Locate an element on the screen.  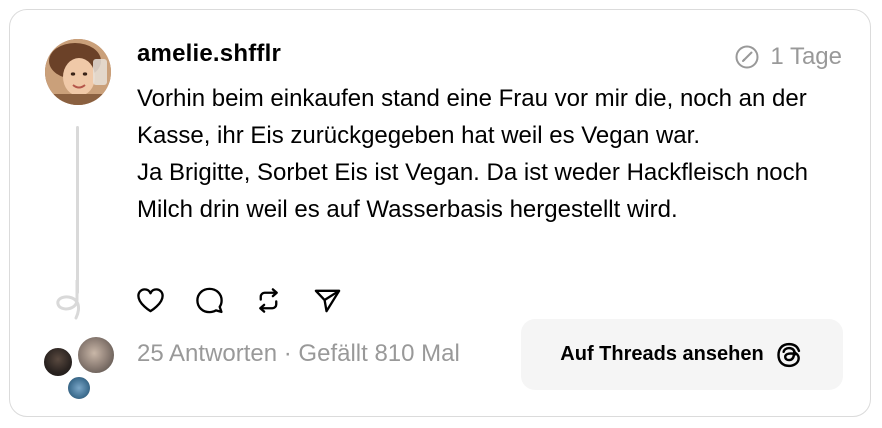
action-bar is located at coordinates (239, 300).